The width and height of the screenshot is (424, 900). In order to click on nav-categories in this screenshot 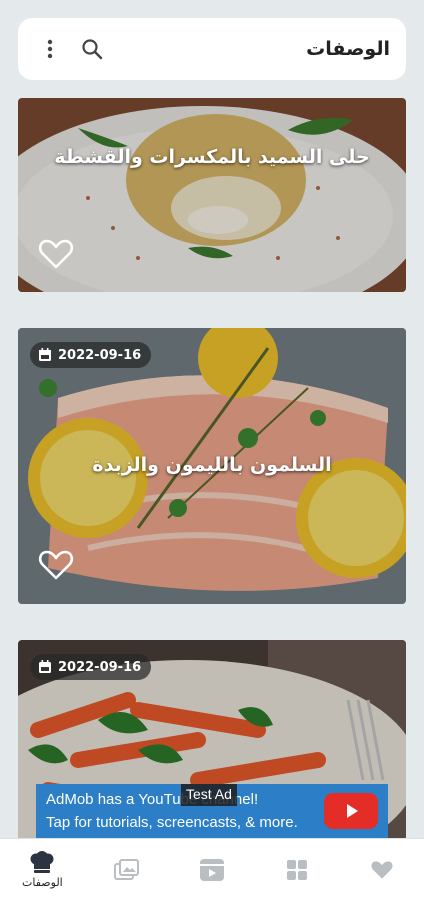, I will do `click(297, 870)`.